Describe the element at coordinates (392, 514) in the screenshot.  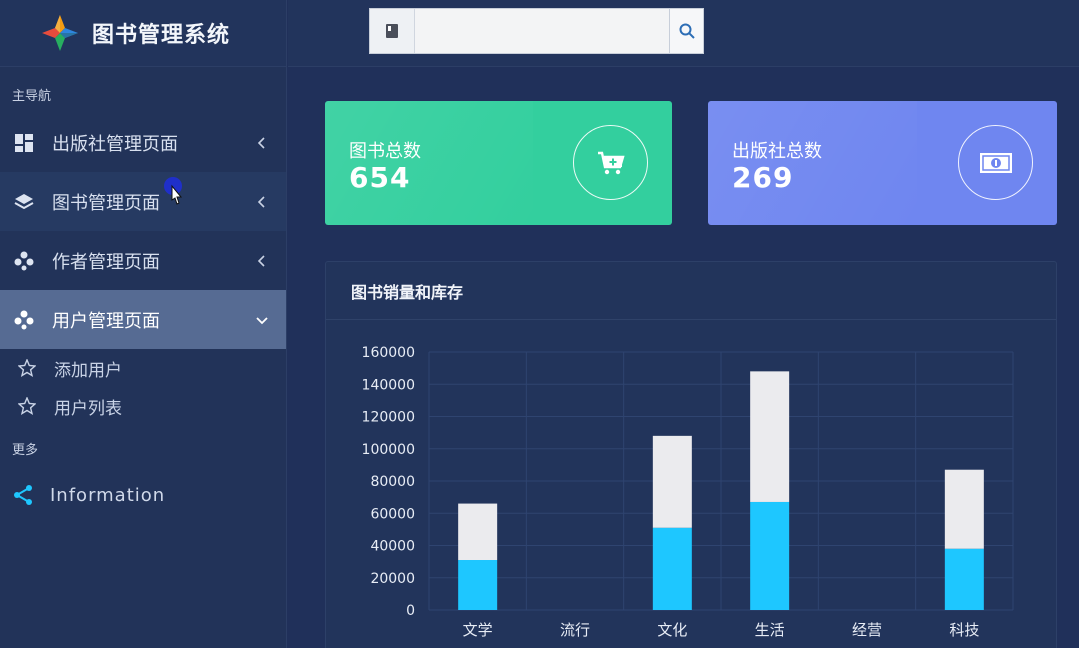
I see `y-tick-label: 60000` at that location.